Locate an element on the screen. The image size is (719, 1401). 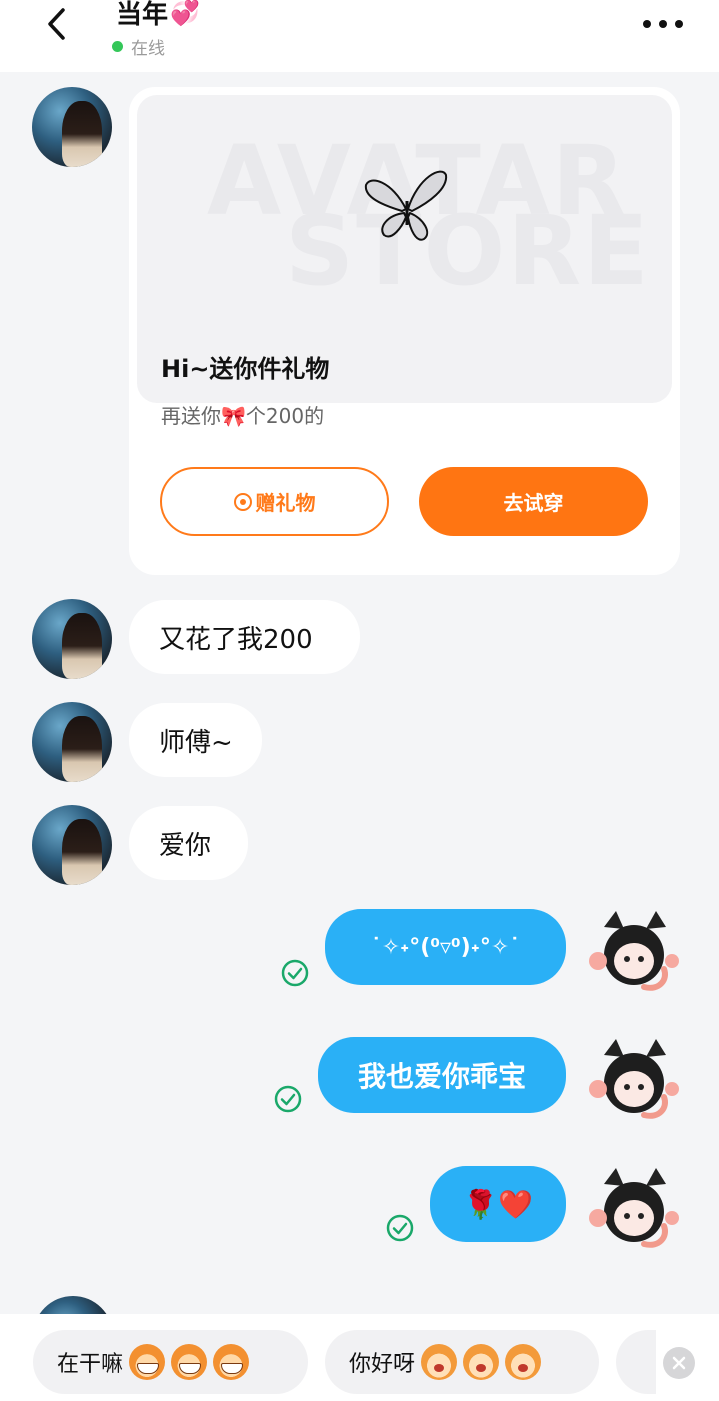
online-status-text: 在线 is located at coordinates (148, 49).